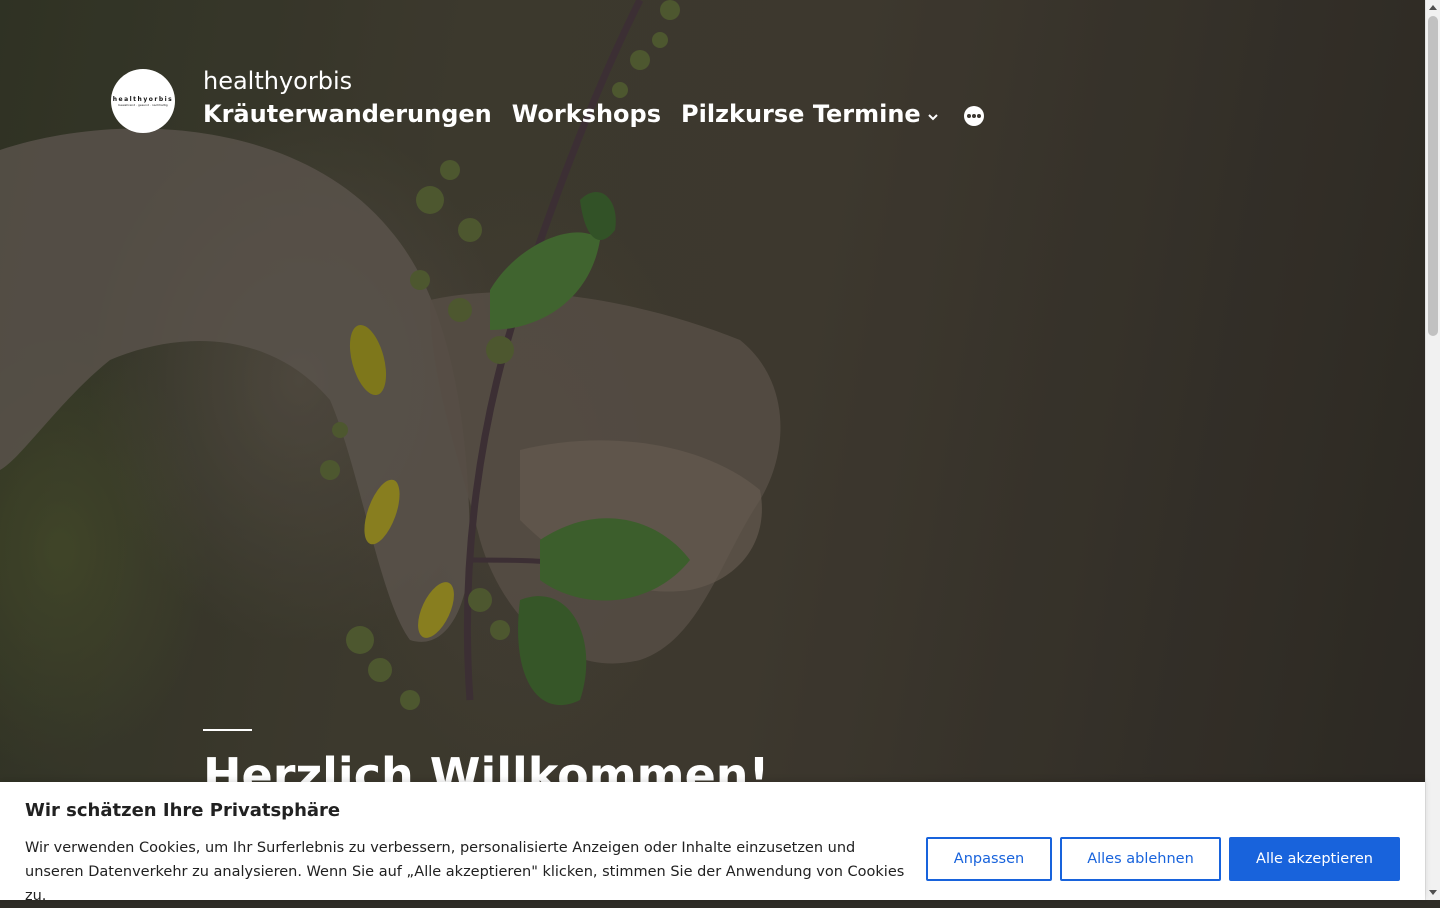 Image resolution: width=1440 pixels, height=908 pixels. Describe the element at coordinates (183, 810) in the screenshot. I see `cookie-banner-heading: Wir schätzen Ihre Privatsphäre` at that location.